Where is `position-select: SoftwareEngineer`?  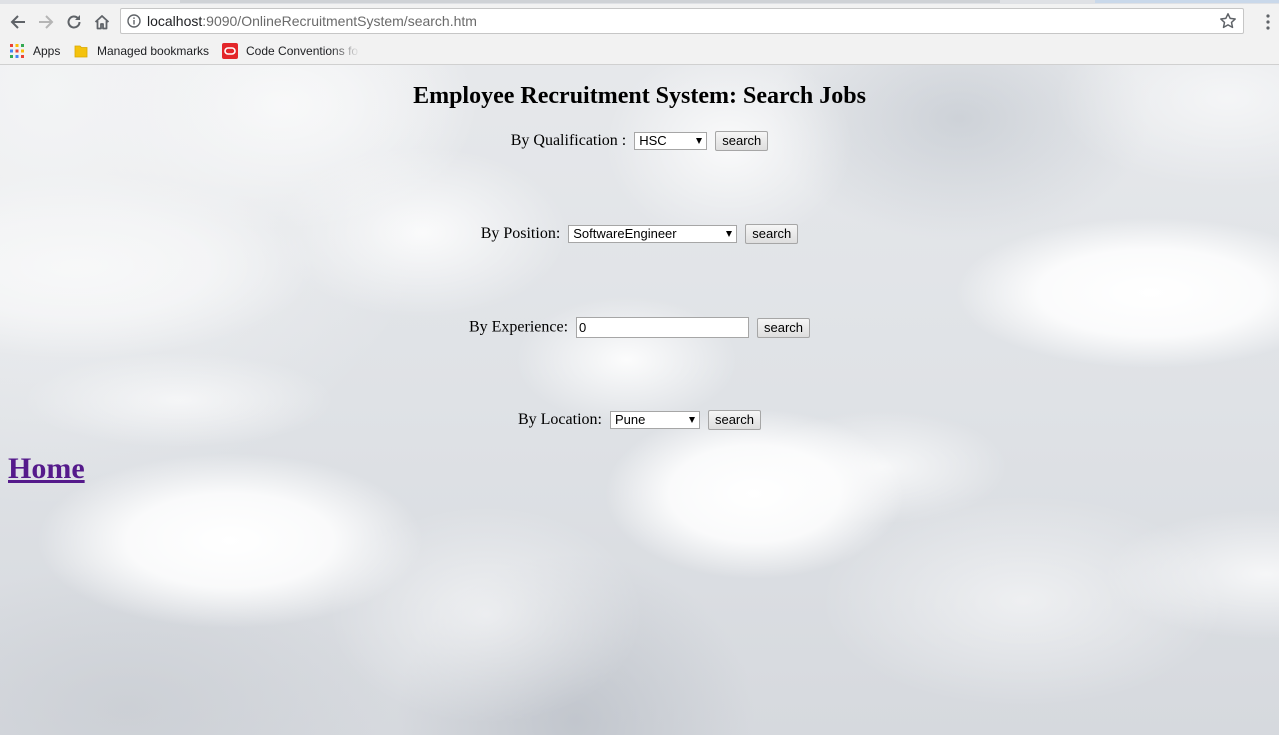 position-select: SoftwareEngineer is located at coordinates (653, 234).